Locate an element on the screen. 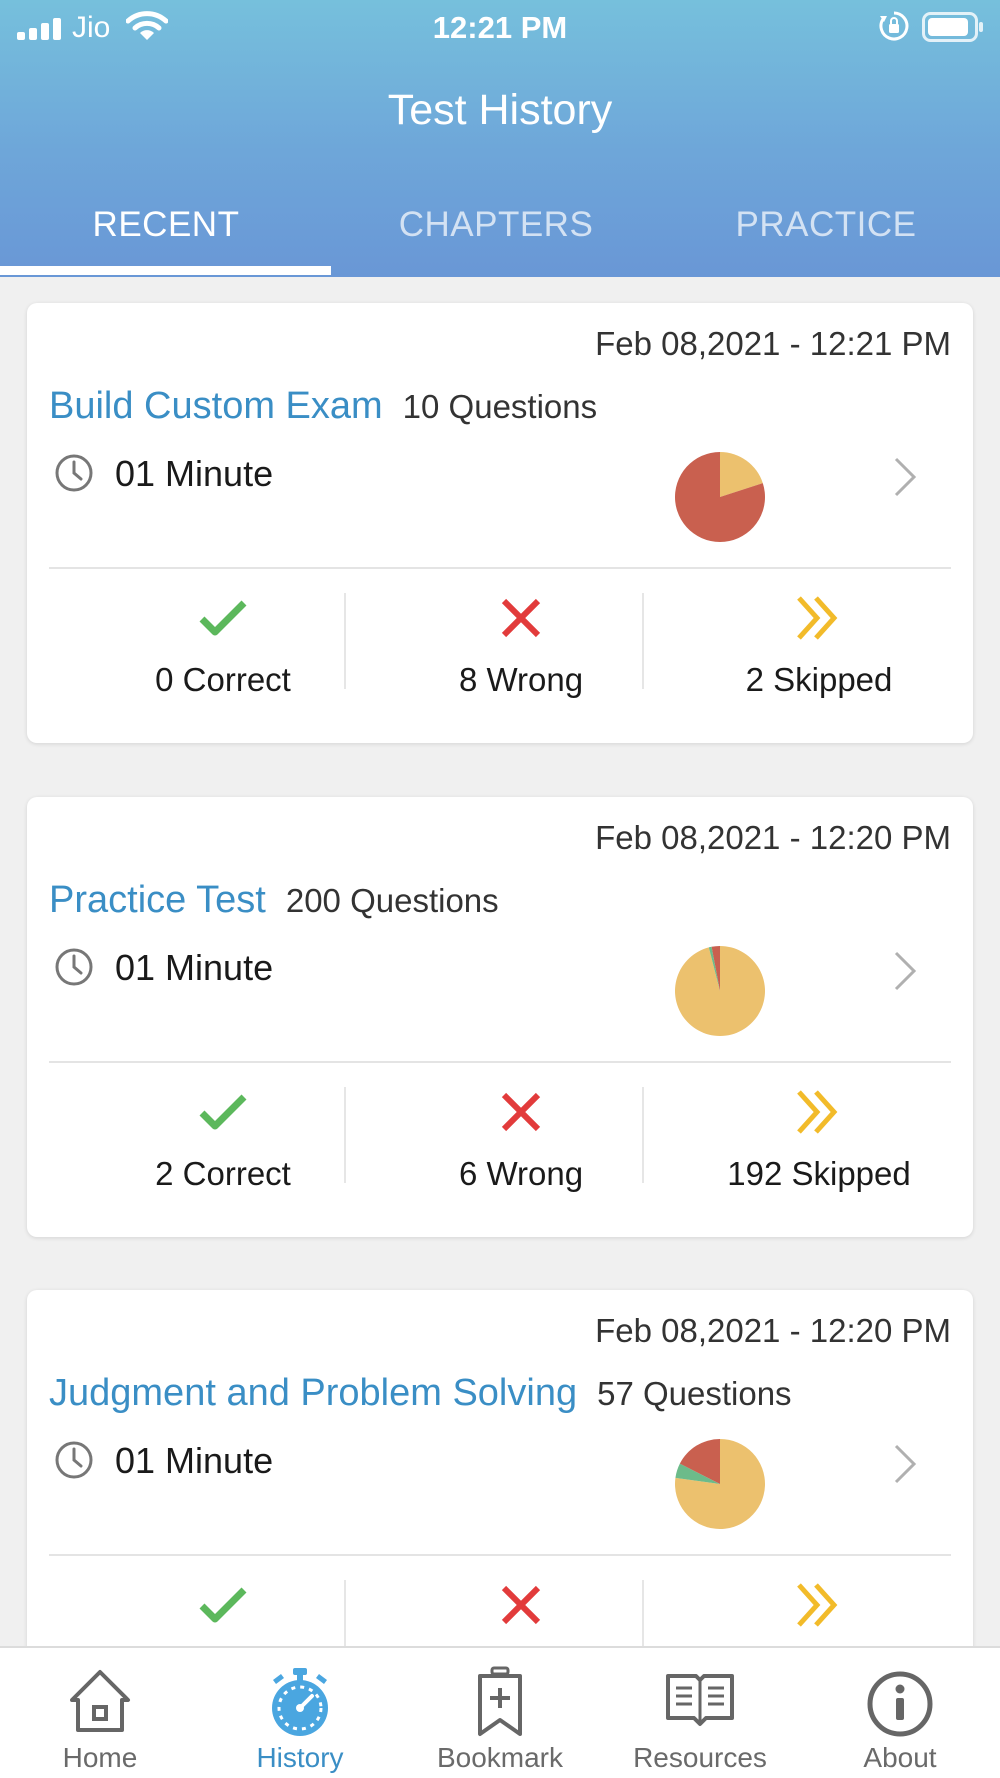 This screenshot has width=1000, height=1778. correct-stat: 2 Correct is located at coordinates (223, 1140).